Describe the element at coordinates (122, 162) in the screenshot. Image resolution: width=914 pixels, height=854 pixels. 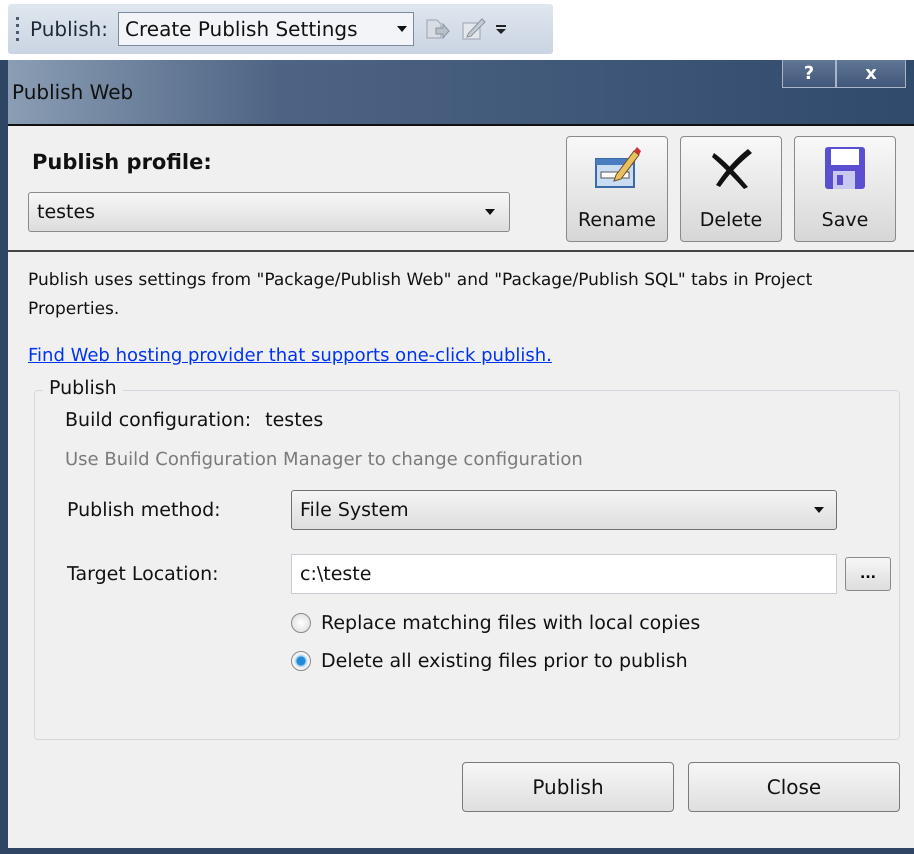
I see `profile-label: Publish profile:` at that location.